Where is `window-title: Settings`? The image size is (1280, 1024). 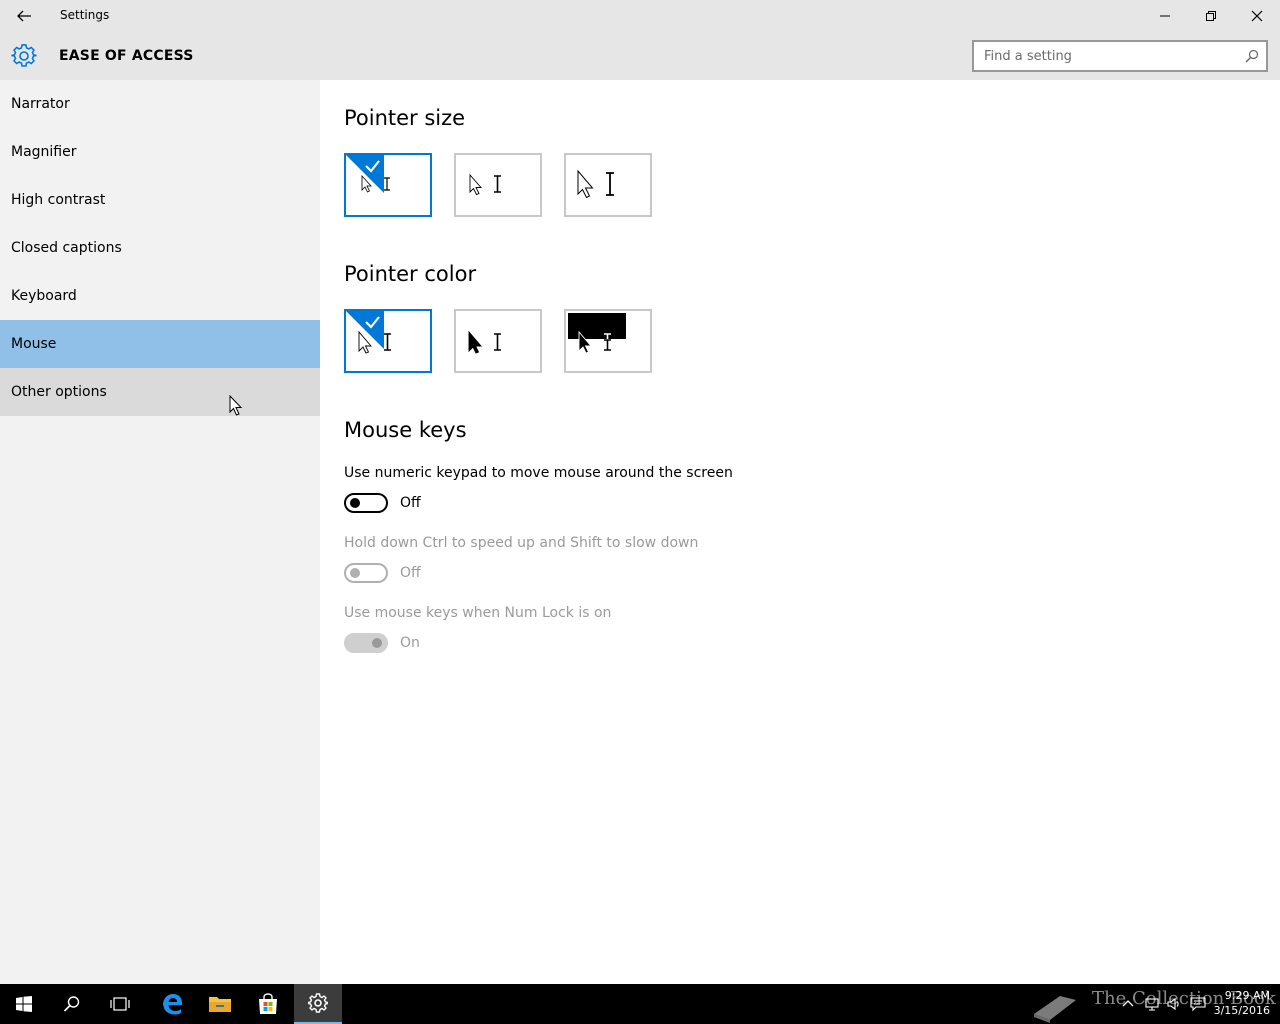 window-title: Settings is located at coordinates (85, 15).